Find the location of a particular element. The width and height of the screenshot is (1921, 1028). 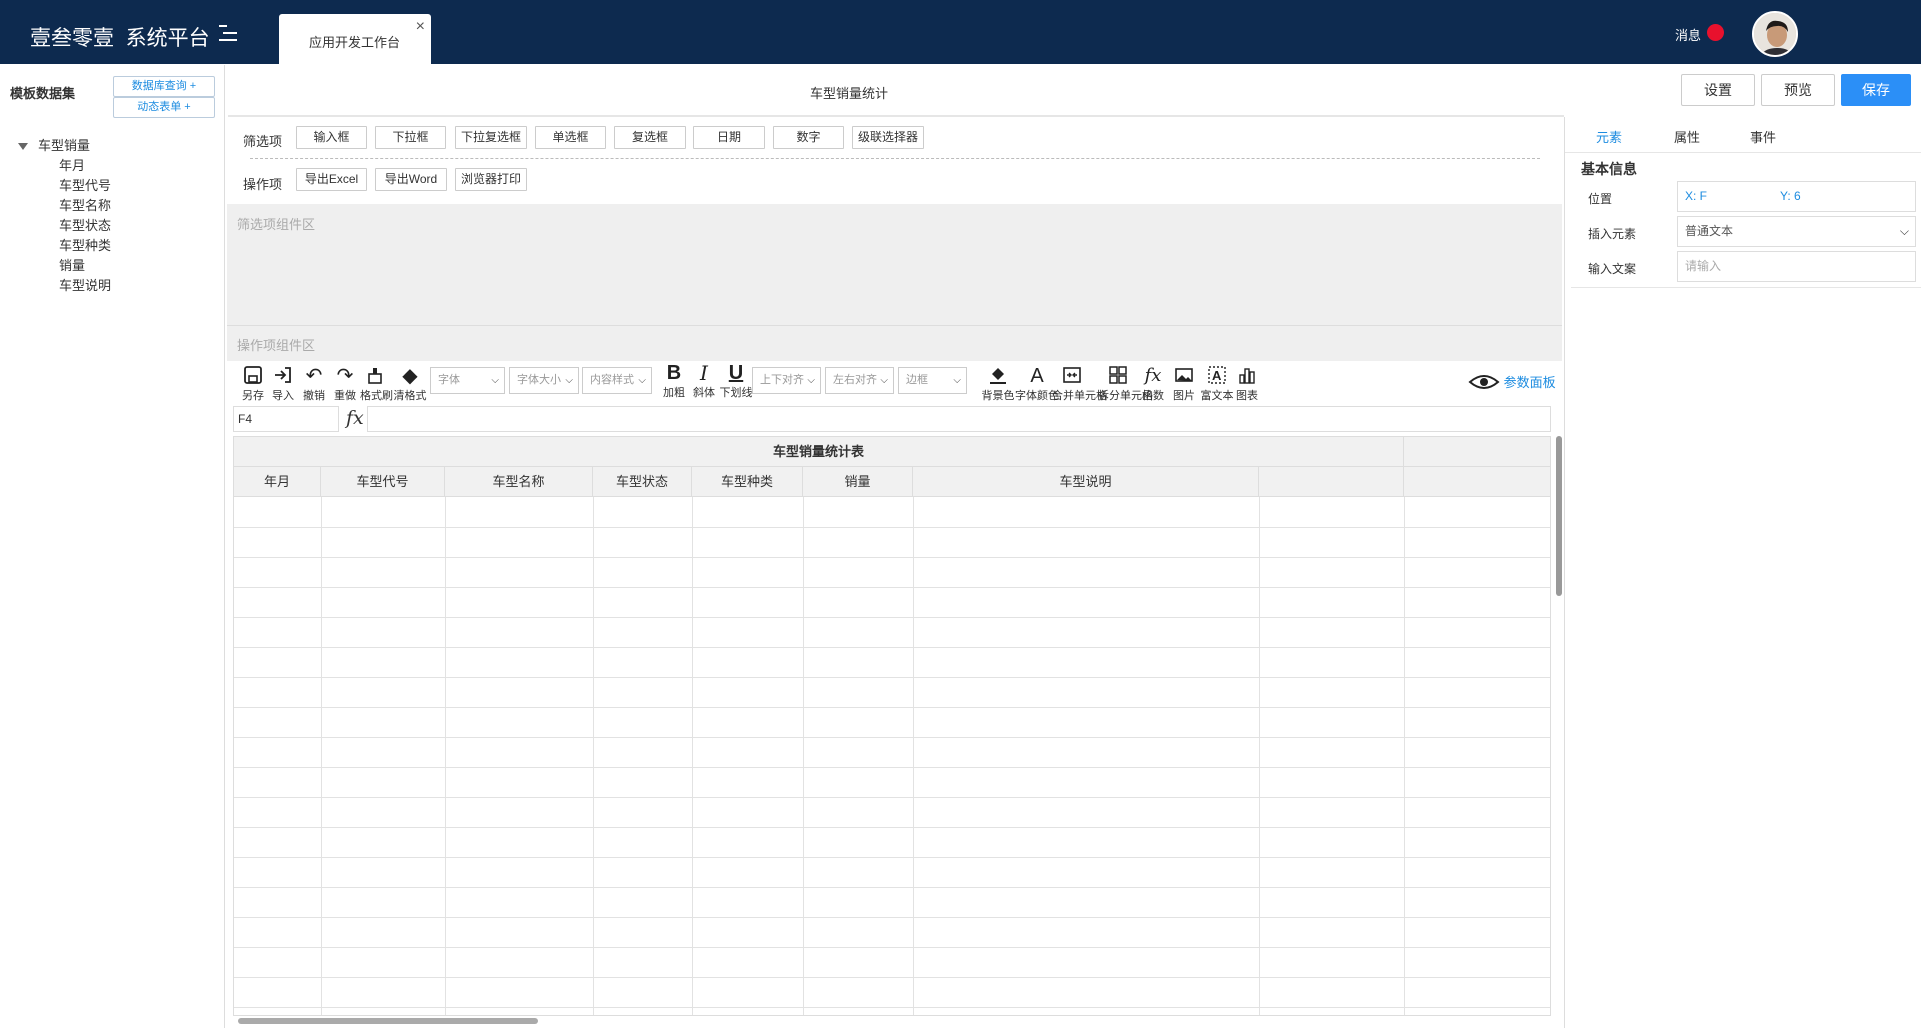

content-style-value: 内容样式 is located at coordinates (612, 380).